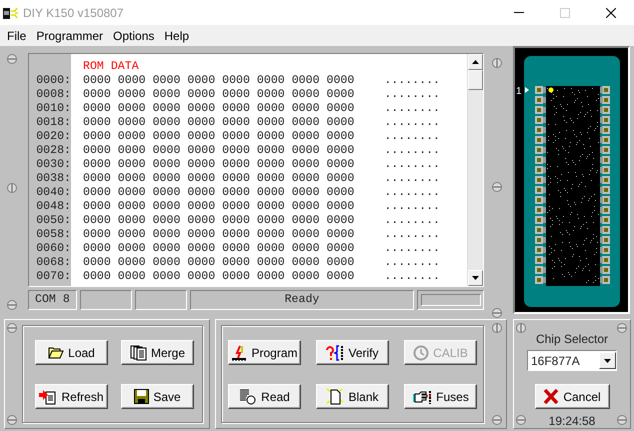  I want to click on document-circle-icon, so click(248, 396).